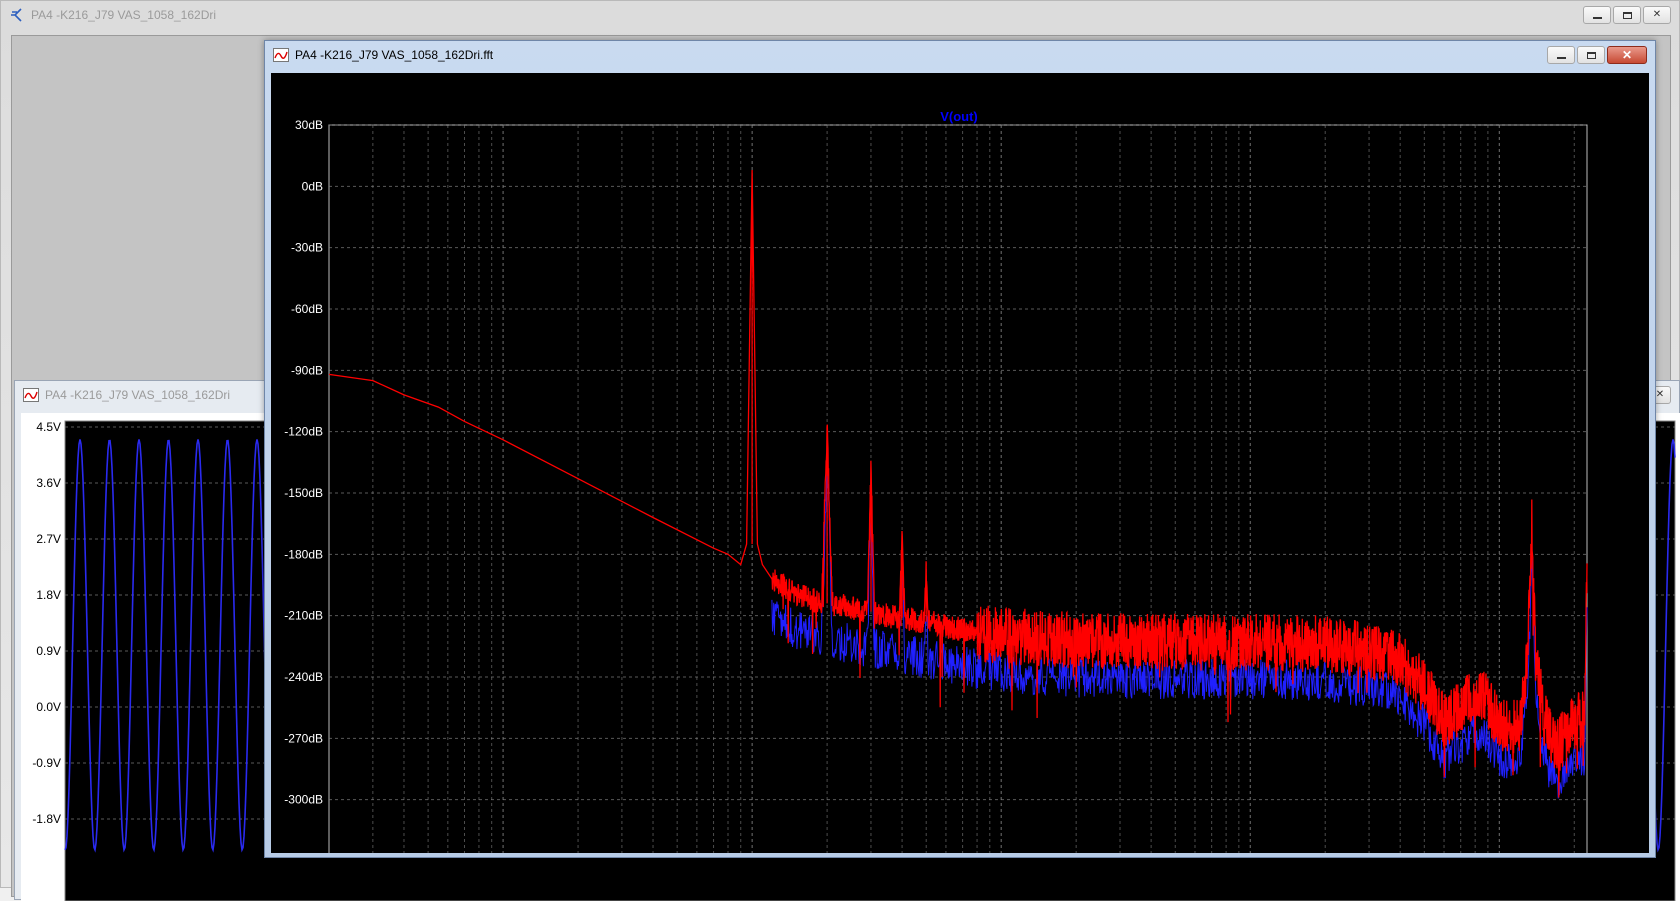 Image resolution: width=1680 pixels, height=901 pixels. What do you see at coordinates (48, 651) in the screenshot?
I see `y-tick-label: 0.9V` at bounding box center [48, 651].